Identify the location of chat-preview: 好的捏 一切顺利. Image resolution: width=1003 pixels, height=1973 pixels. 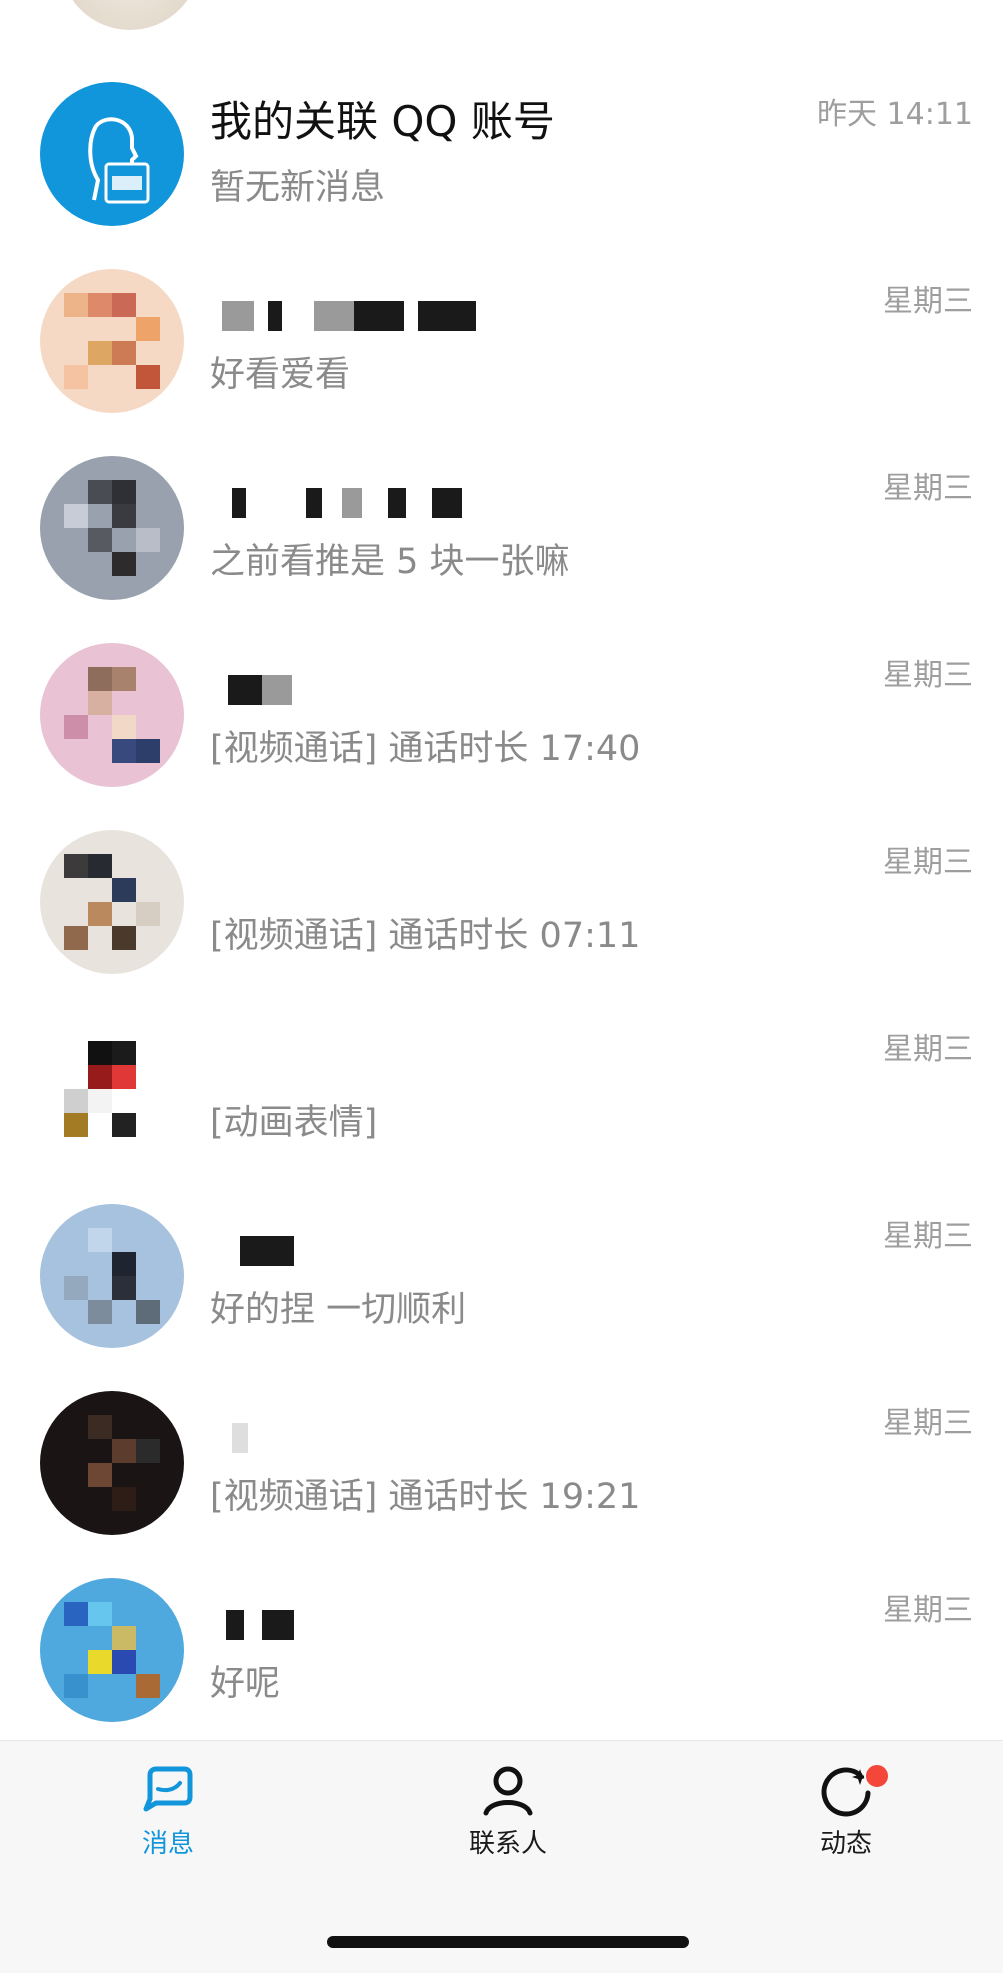
(338, 1310).